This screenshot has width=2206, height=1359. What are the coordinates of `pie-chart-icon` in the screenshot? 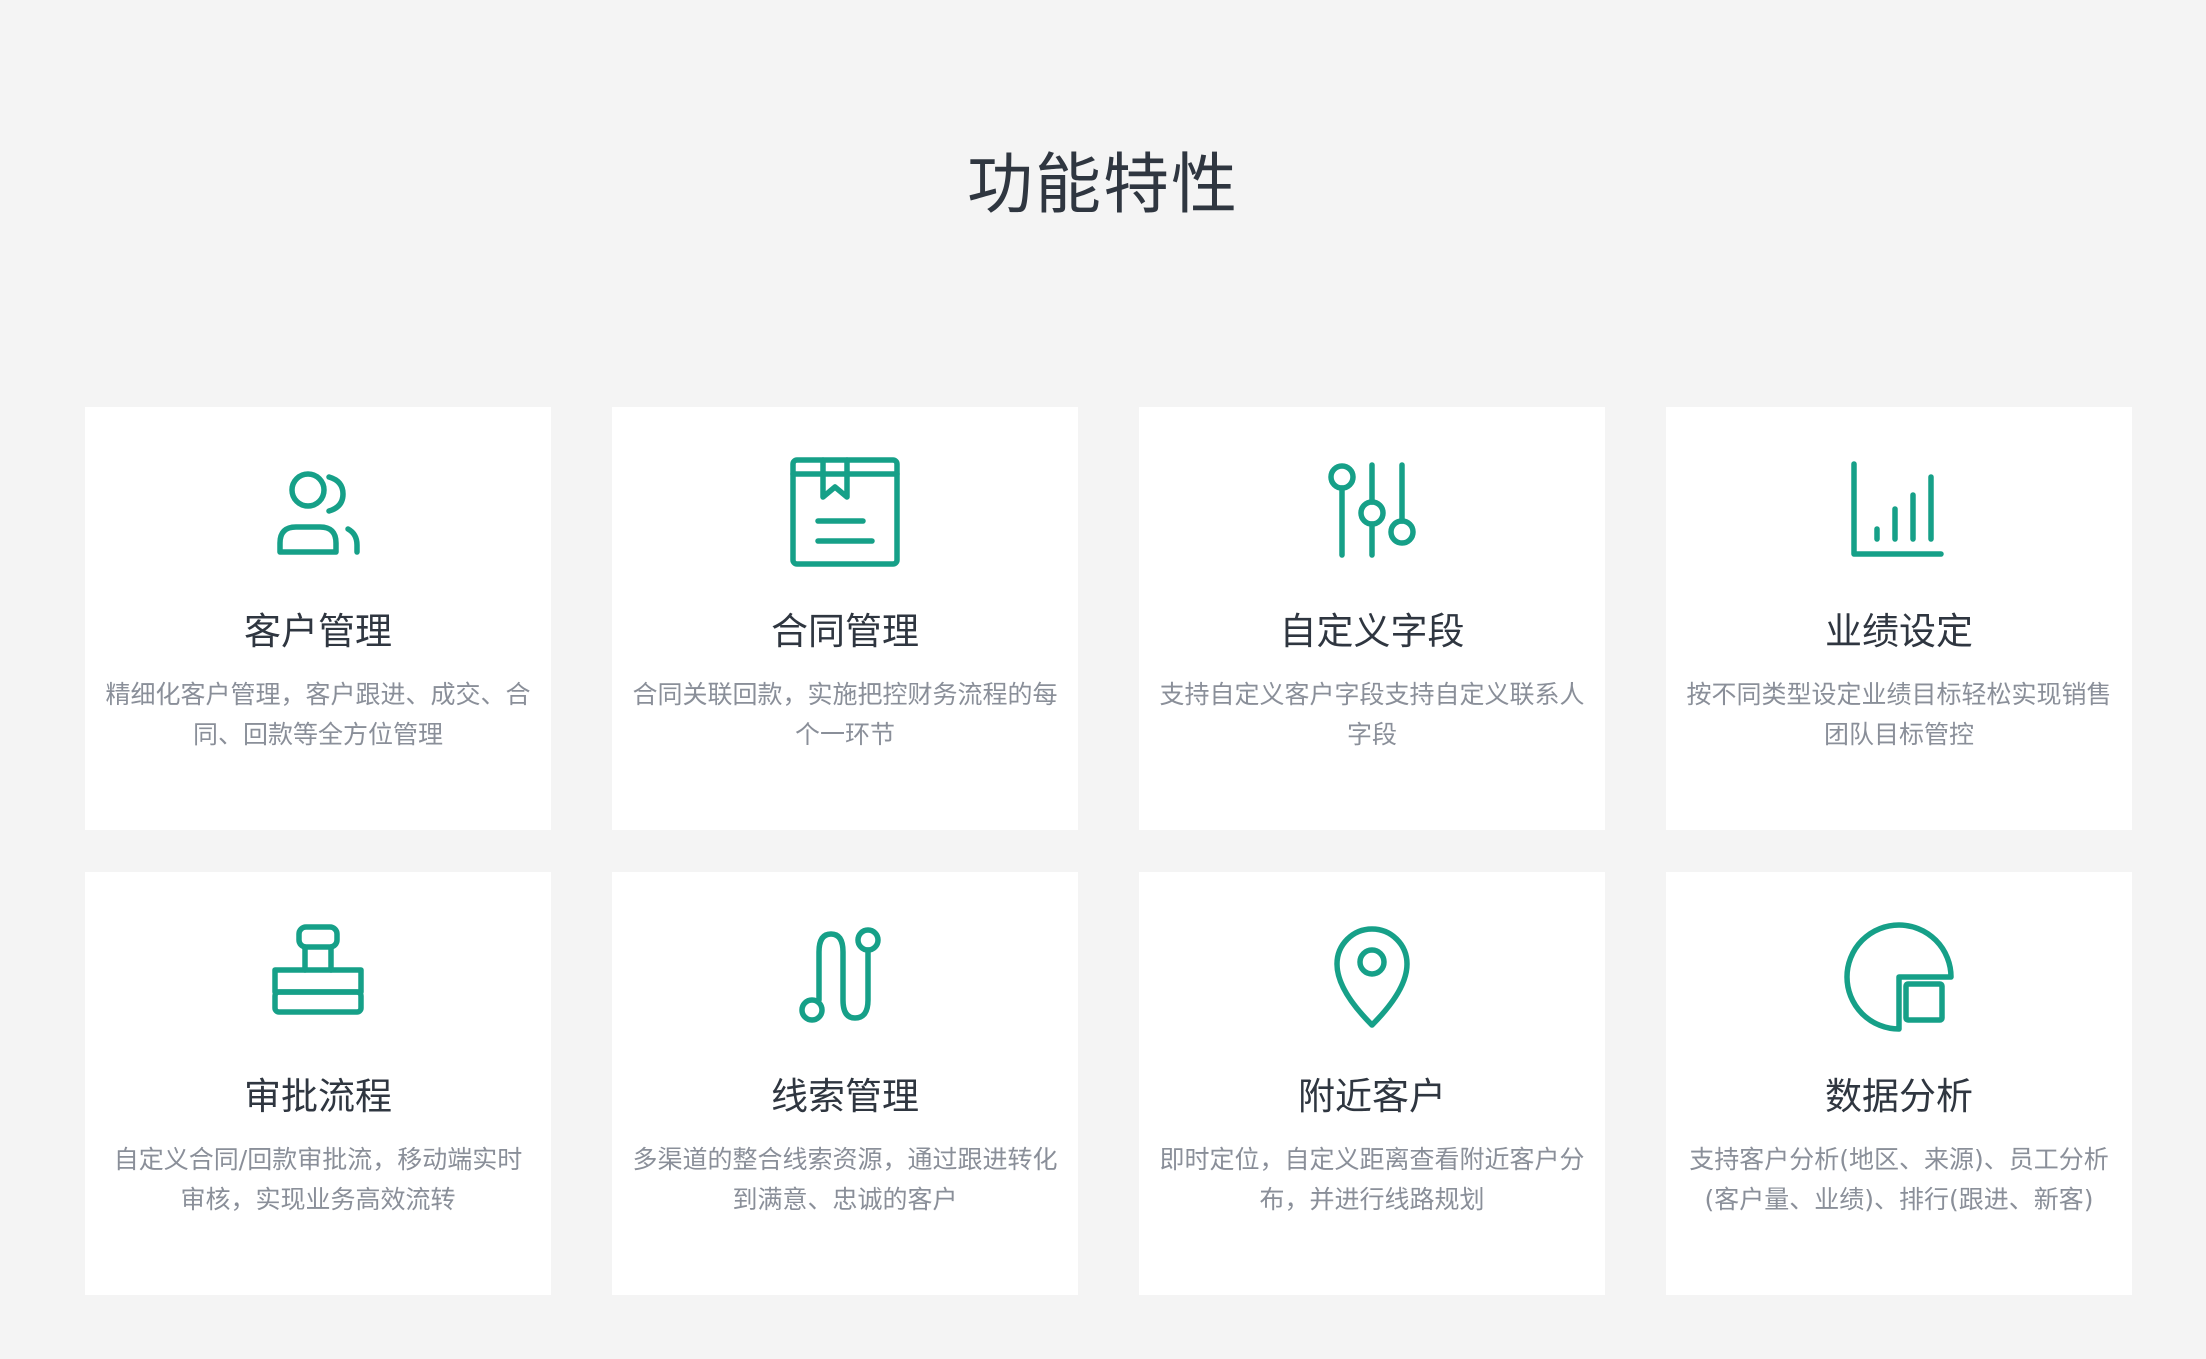 It's located at (1899, 977).